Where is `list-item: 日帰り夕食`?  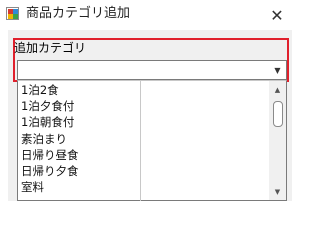
list-item: 日帰り夕食 is located at coordinates (79, 171).